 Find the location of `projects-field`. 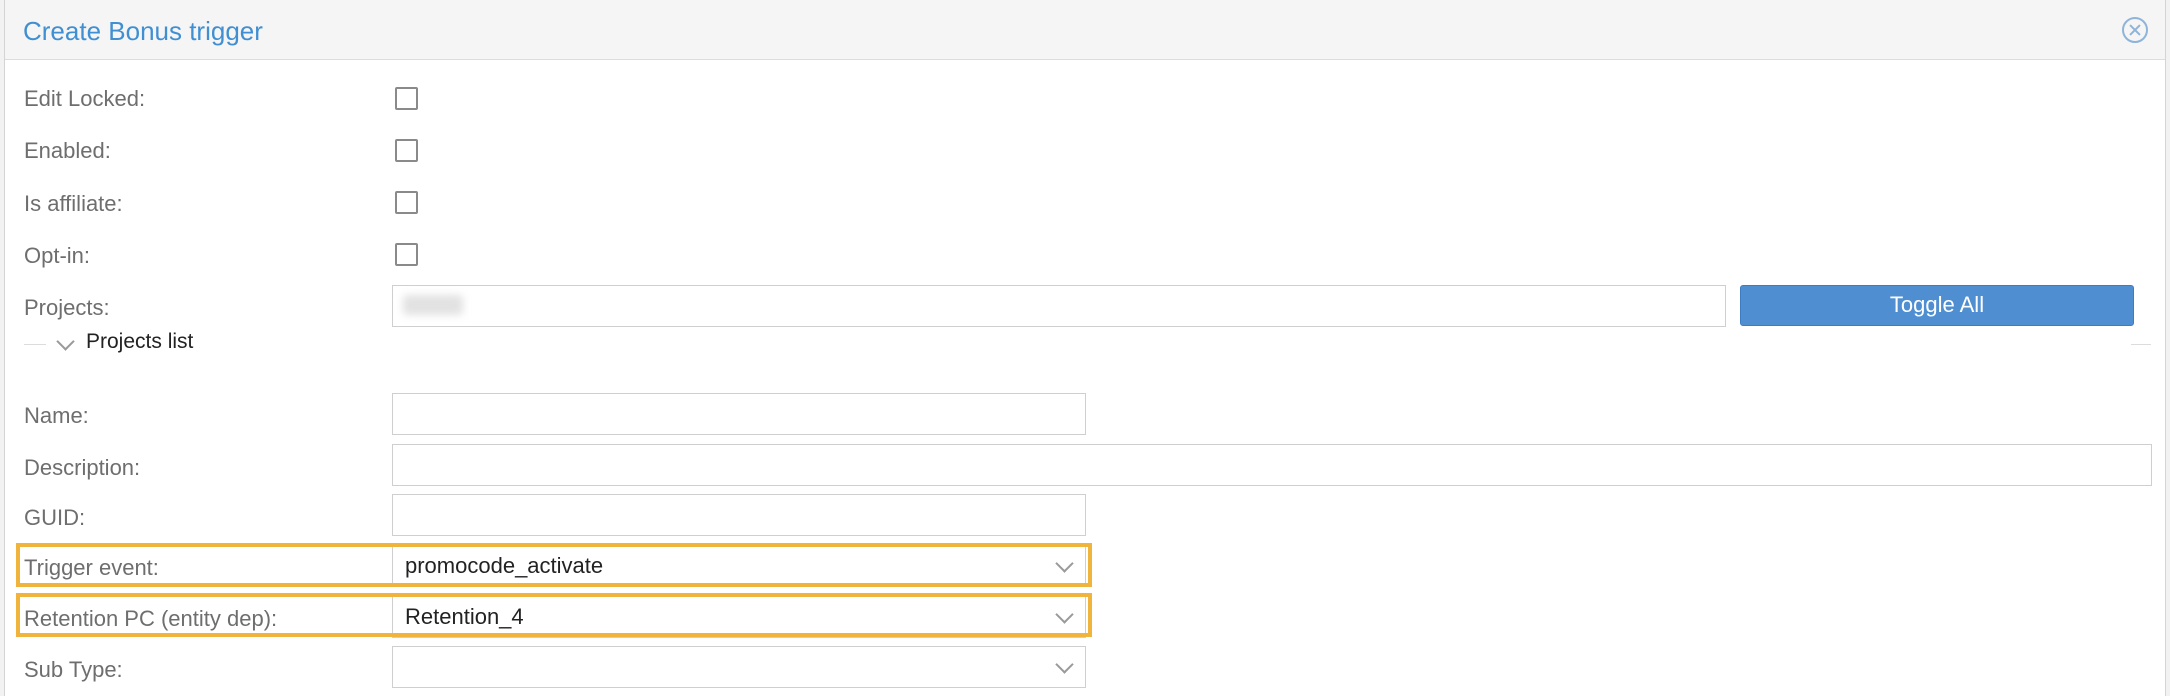

projects-field is located at coordinates (1059, 306).